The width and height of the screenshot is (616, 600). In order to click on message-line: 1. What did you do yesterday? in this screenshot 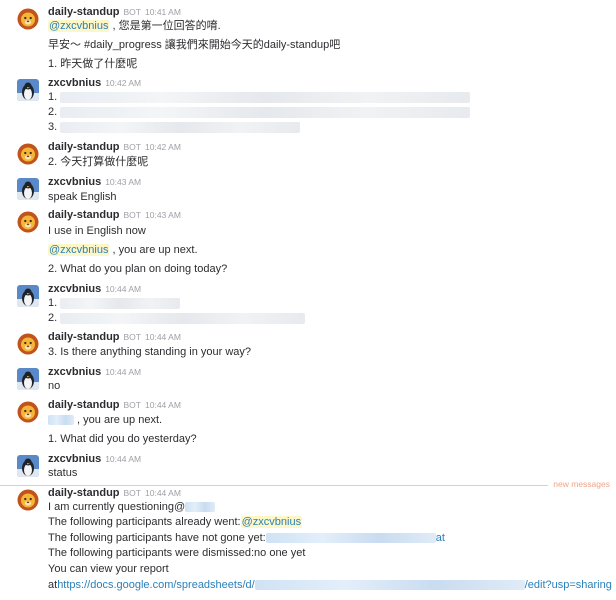, I will do `click(122, 439)`.